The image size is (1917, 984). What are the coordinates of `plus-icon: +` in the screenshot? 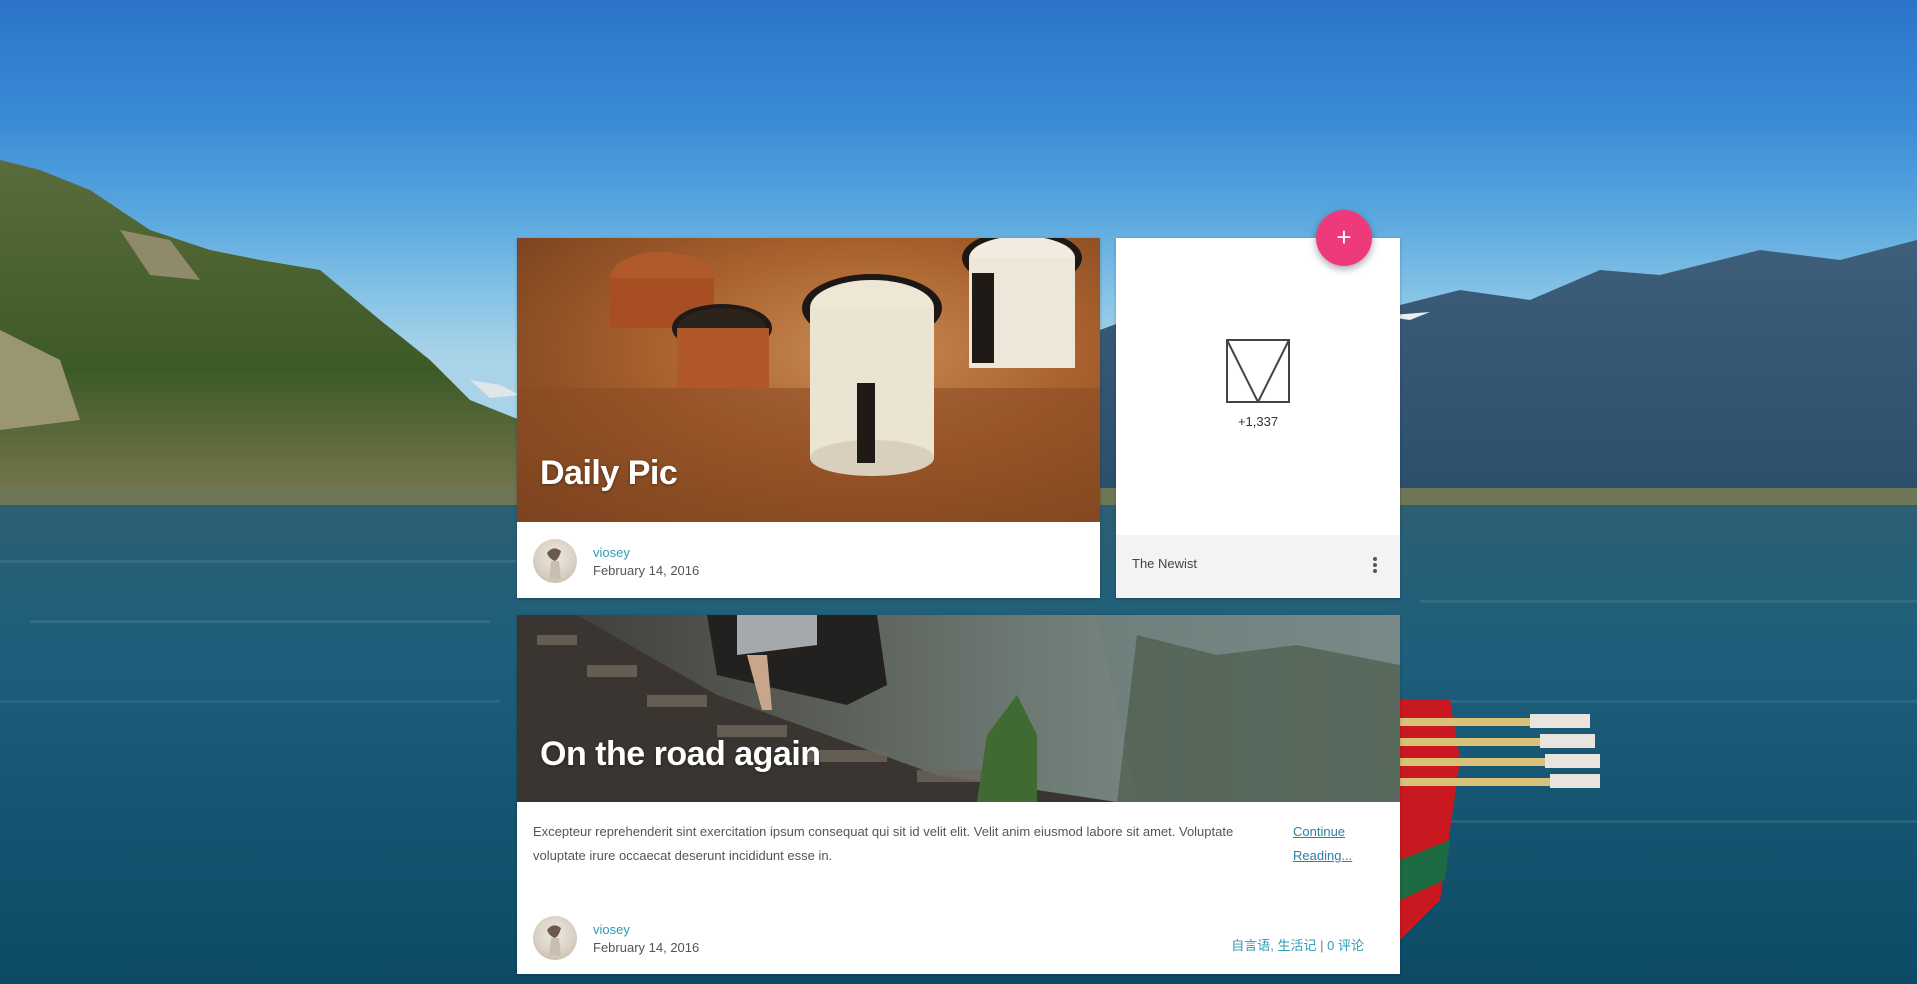 It's located at (1344, 237).